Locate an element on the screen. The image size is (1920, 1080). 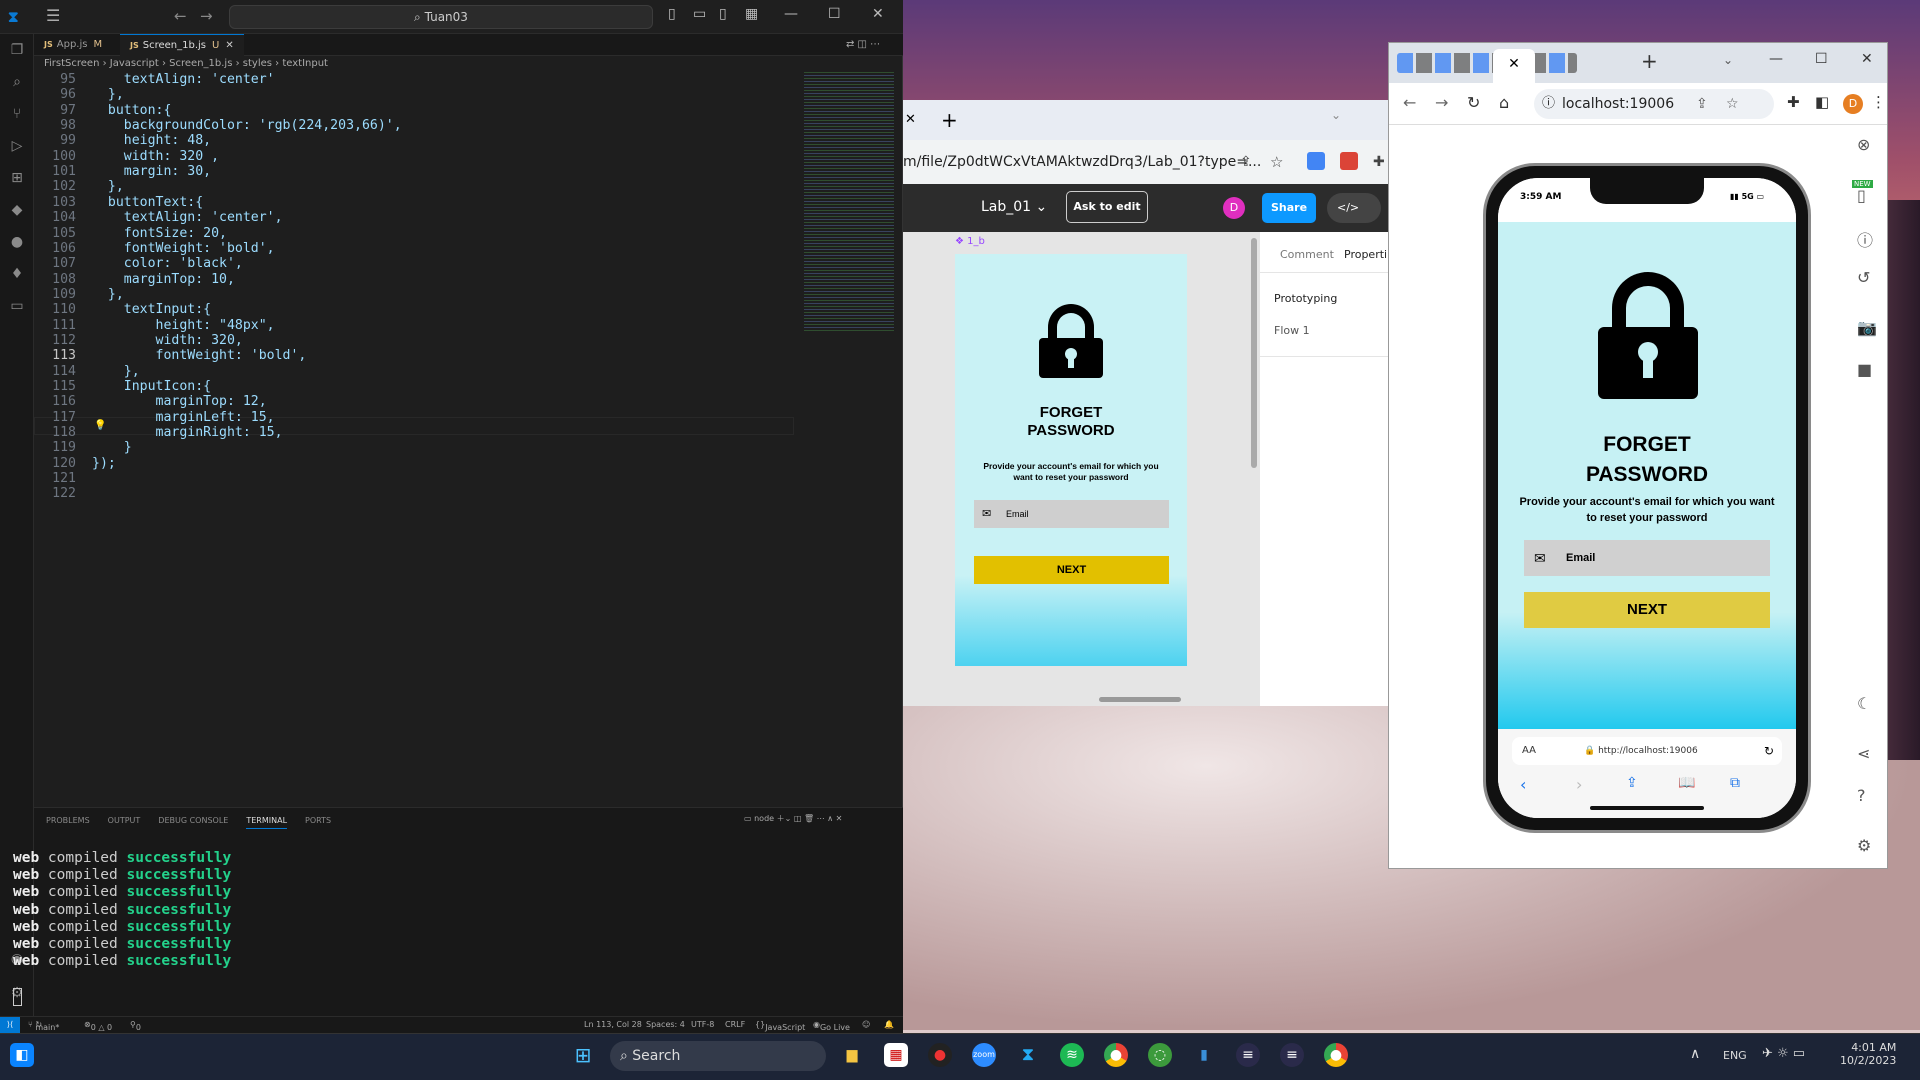
camera-icon: 📷 is located at coordinates (1867, 327).